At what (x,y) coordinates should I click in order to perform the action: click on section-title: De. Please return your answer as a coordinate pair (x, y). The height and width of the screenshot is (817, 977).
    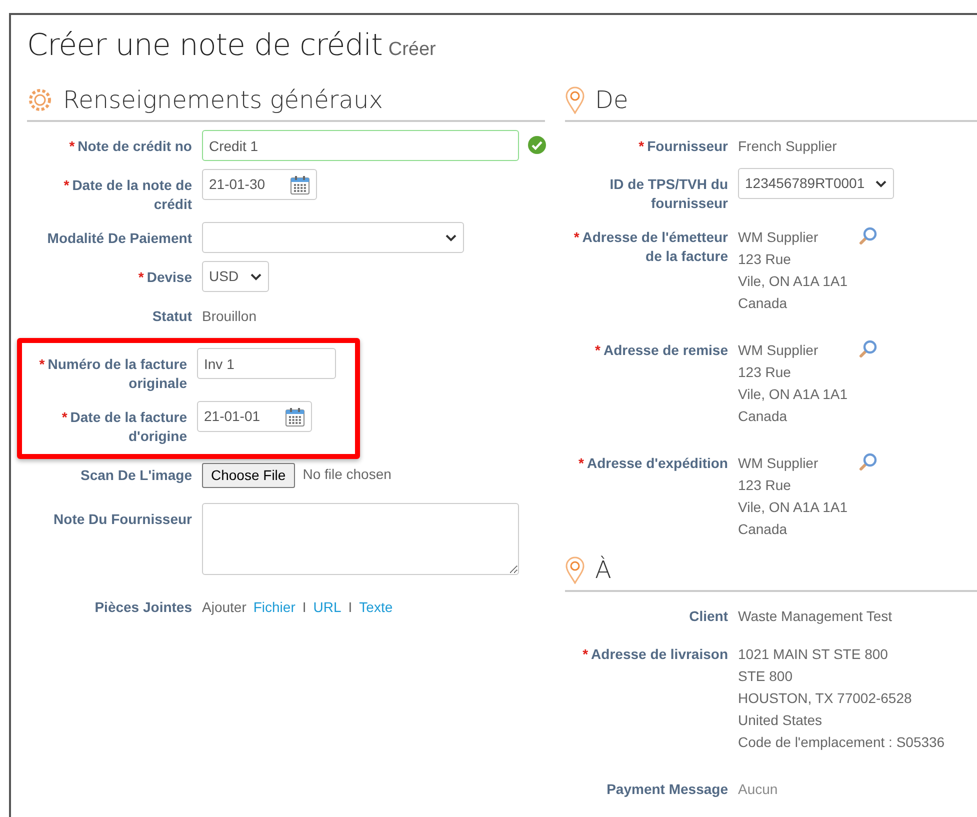
    Looking at the image, I should click on (611, 100).